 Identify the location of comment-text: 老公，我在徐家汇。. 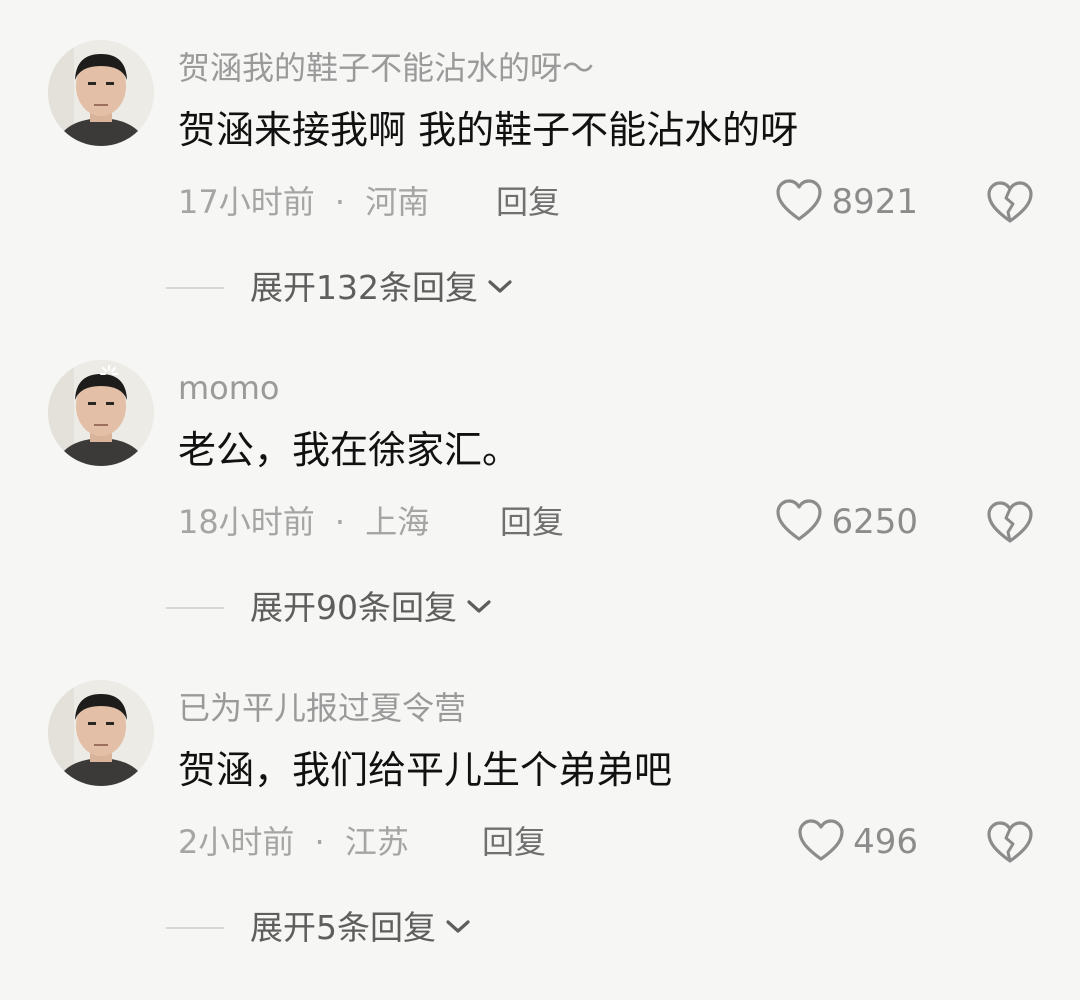
(349, 450).